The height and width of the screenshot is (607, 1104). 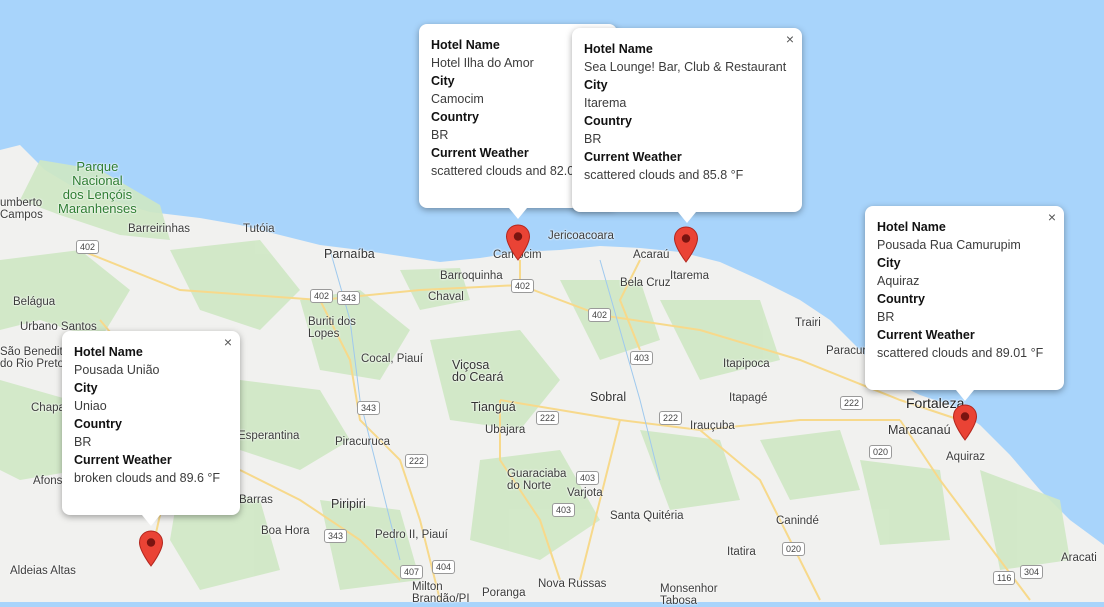 What do you see at coordinates (159, 229) in the screenshot?
I see `place-label-barreirinhas: Barreirinhas` at bounding box center [159, 229].